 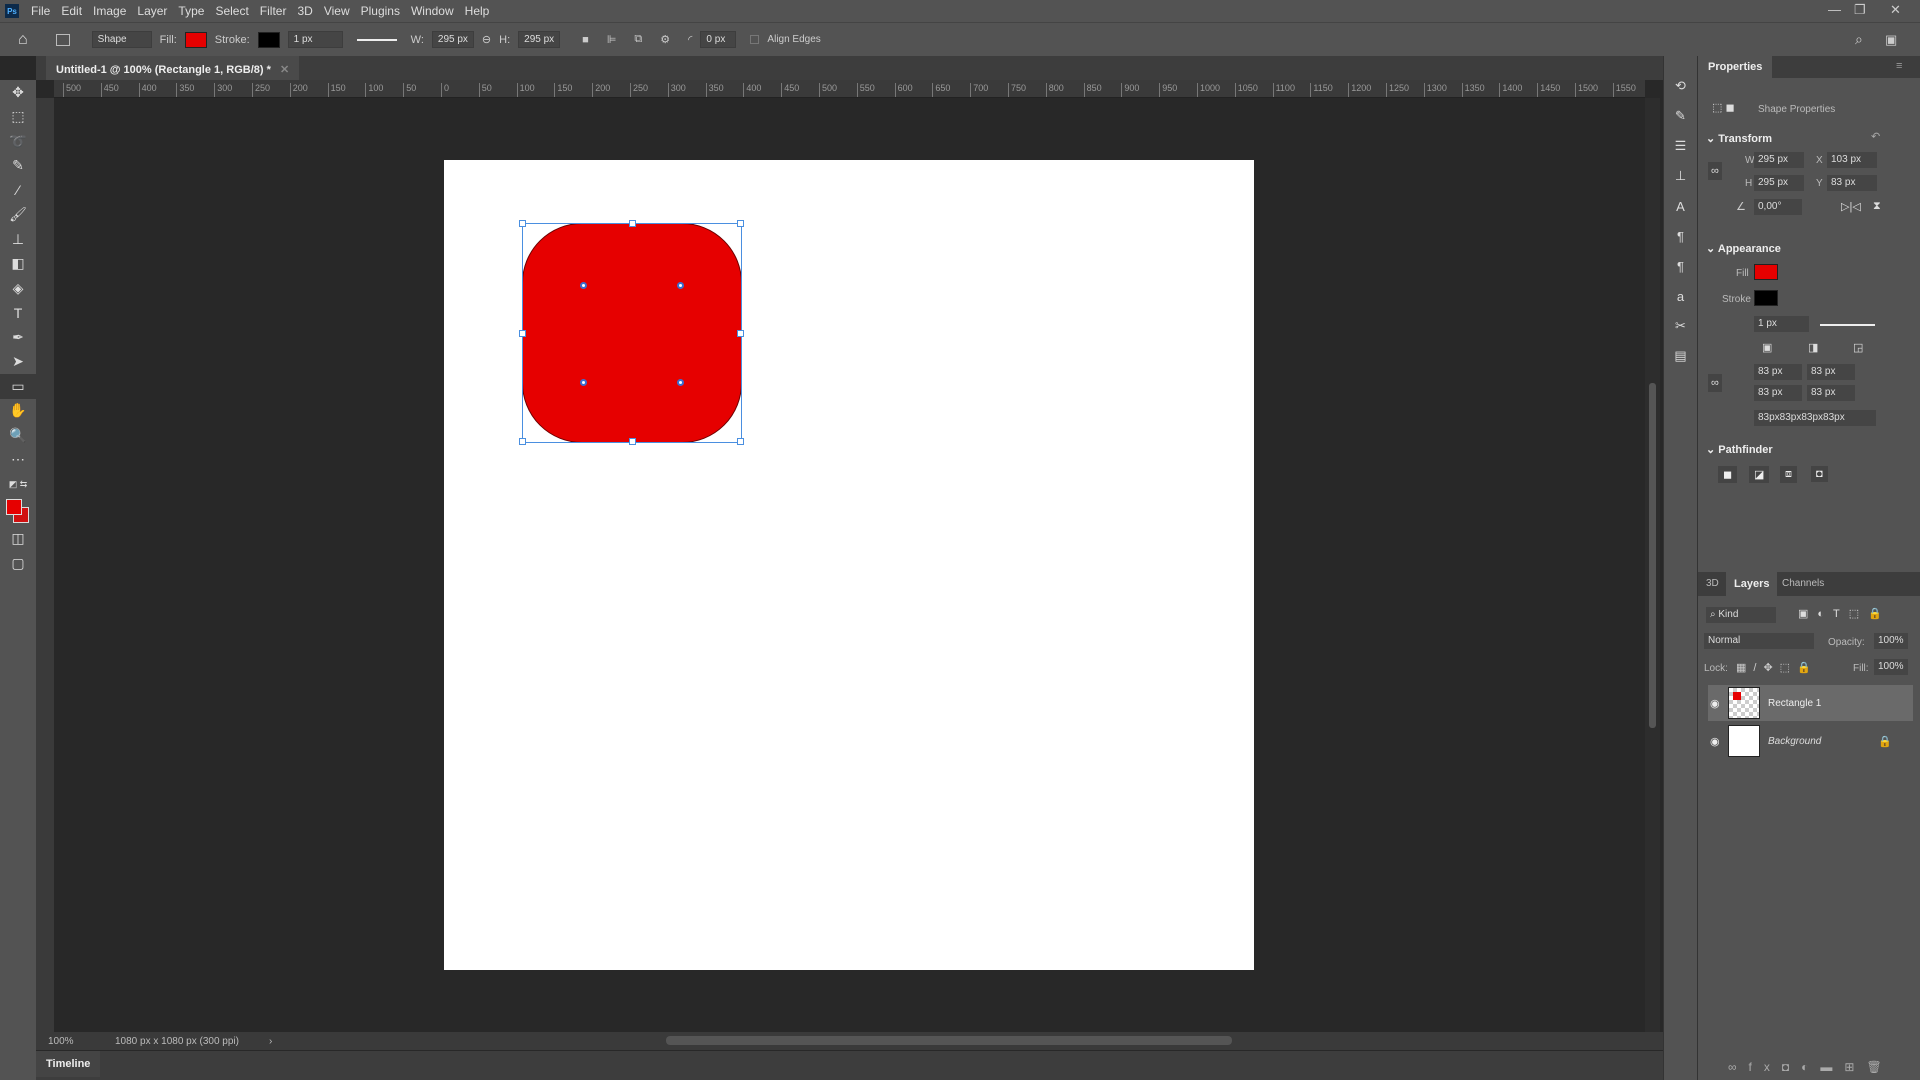 I want to click on handle-bottom-right, so click(x=740, y=441).